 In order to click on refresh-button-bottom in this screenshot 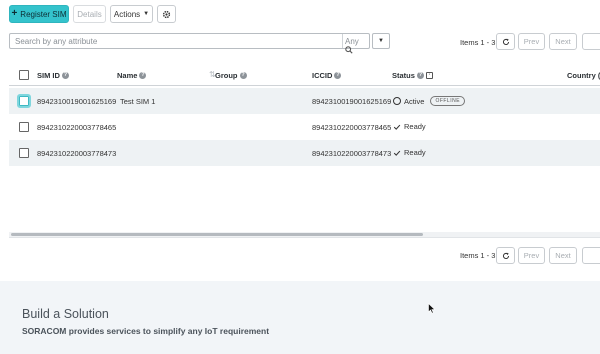, I will do `click(505, 255)`.